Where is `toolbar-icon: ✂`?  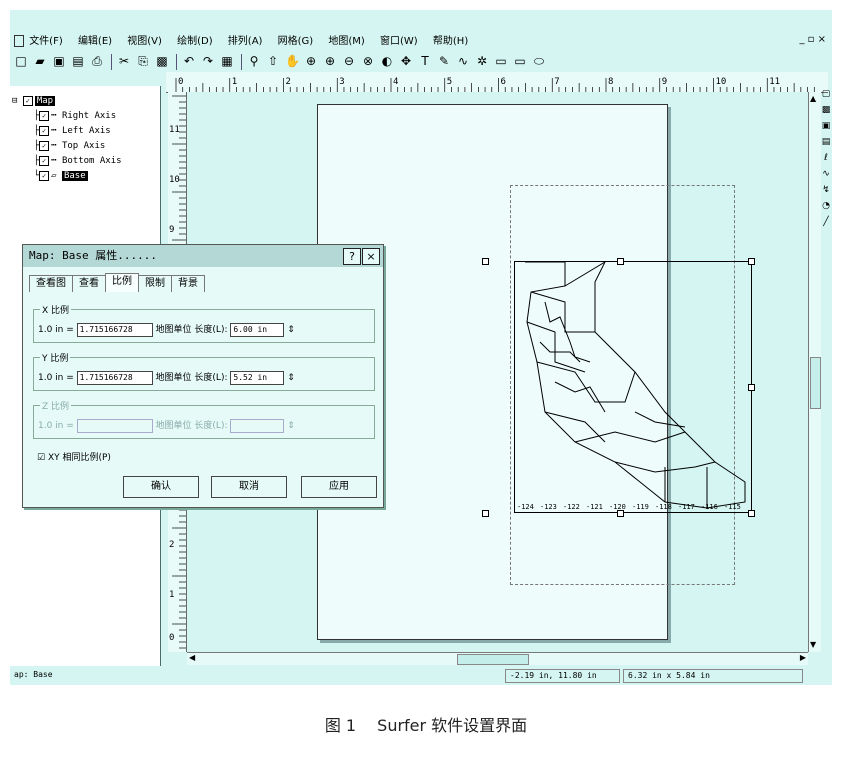
toolbar-icon: ✂ is located at coordinates (124, 61).